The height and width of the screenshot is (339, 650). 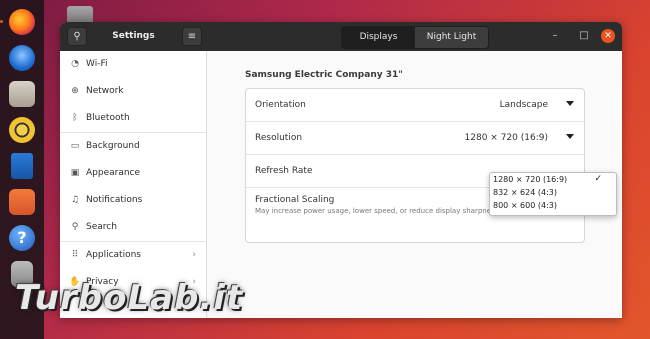 I want to click on network-icon: ⊕, so click(x=75, y=91).